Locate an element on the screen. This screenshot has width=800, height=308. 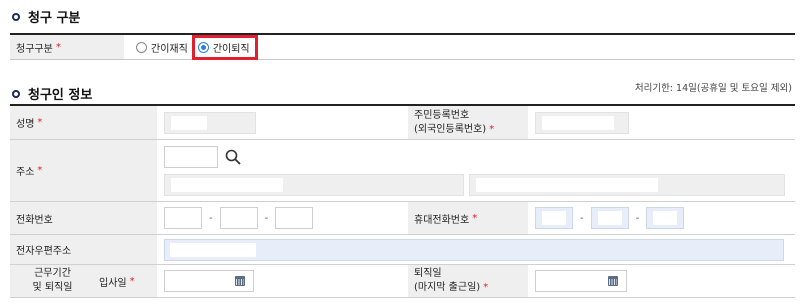
claim-type-options: 간이재직 간이퇴직 is located at coordinates (459, 47).